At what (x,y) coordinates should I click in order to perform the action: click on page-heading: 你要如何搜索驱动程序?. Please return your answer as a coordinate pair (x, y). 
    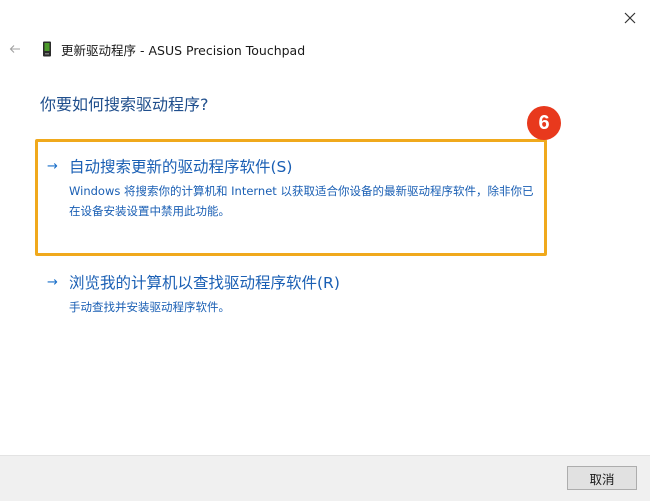
    Looking at the image, I should click on (124, 104).